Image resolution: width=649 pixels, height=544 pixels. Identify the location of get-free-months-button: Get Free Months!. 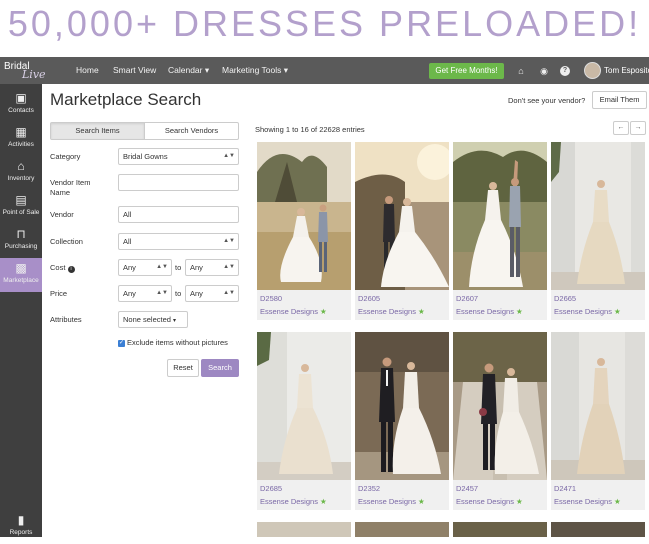
(466, 71).